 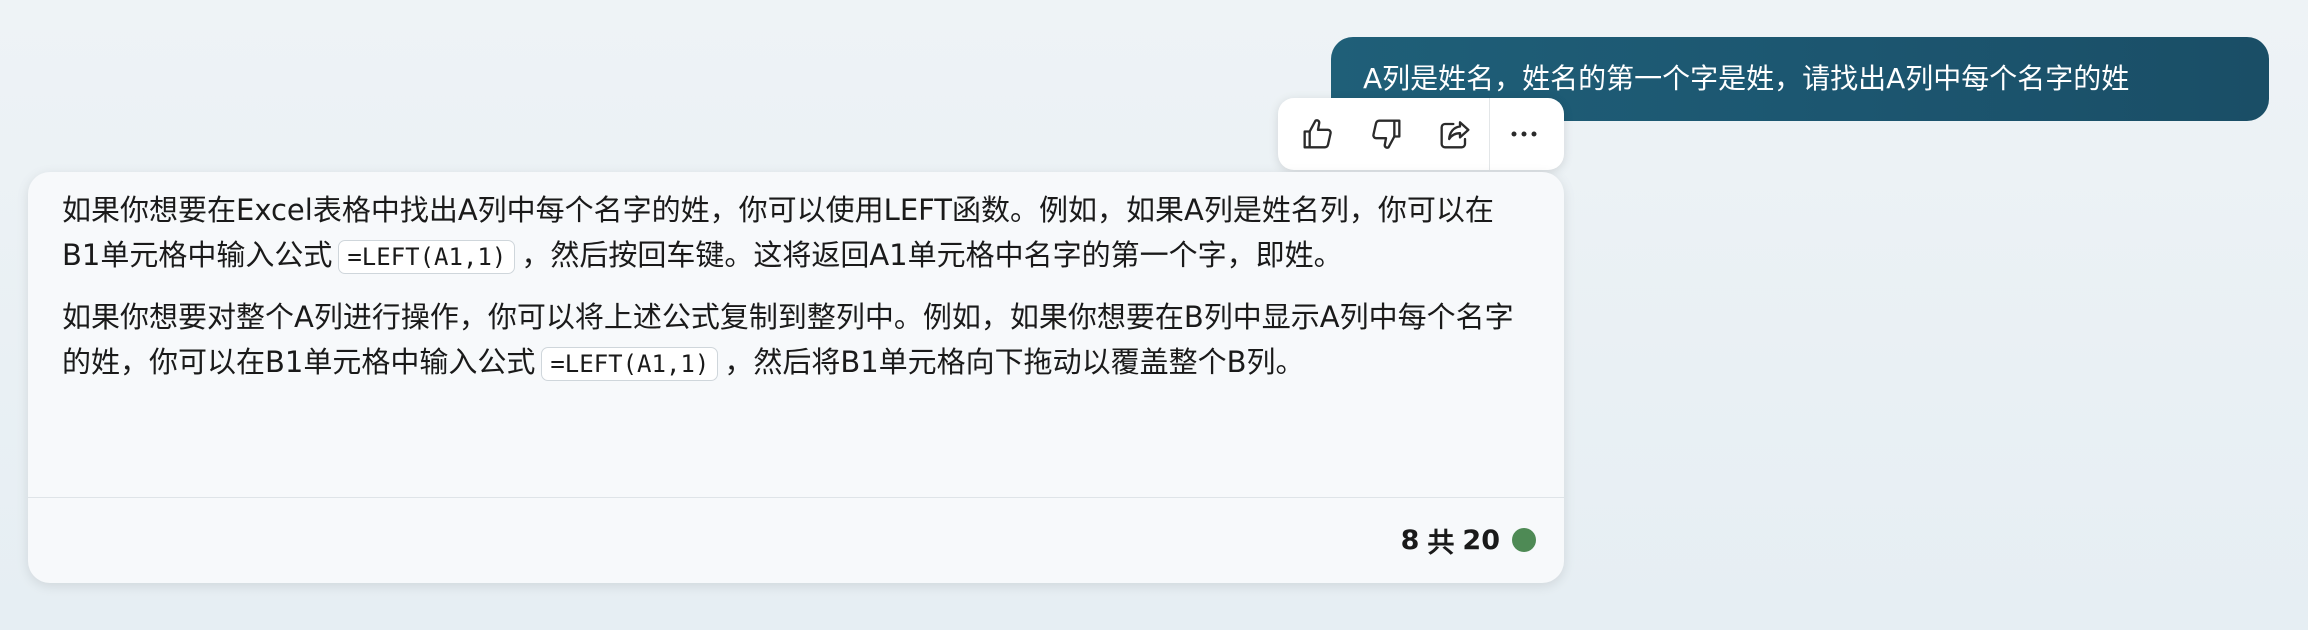 I want to click on paragraph-1-text-b: ，然后按回车键。这将返回A1单元格中名字的第一个字，即姓。, so click(x=932, y=255).